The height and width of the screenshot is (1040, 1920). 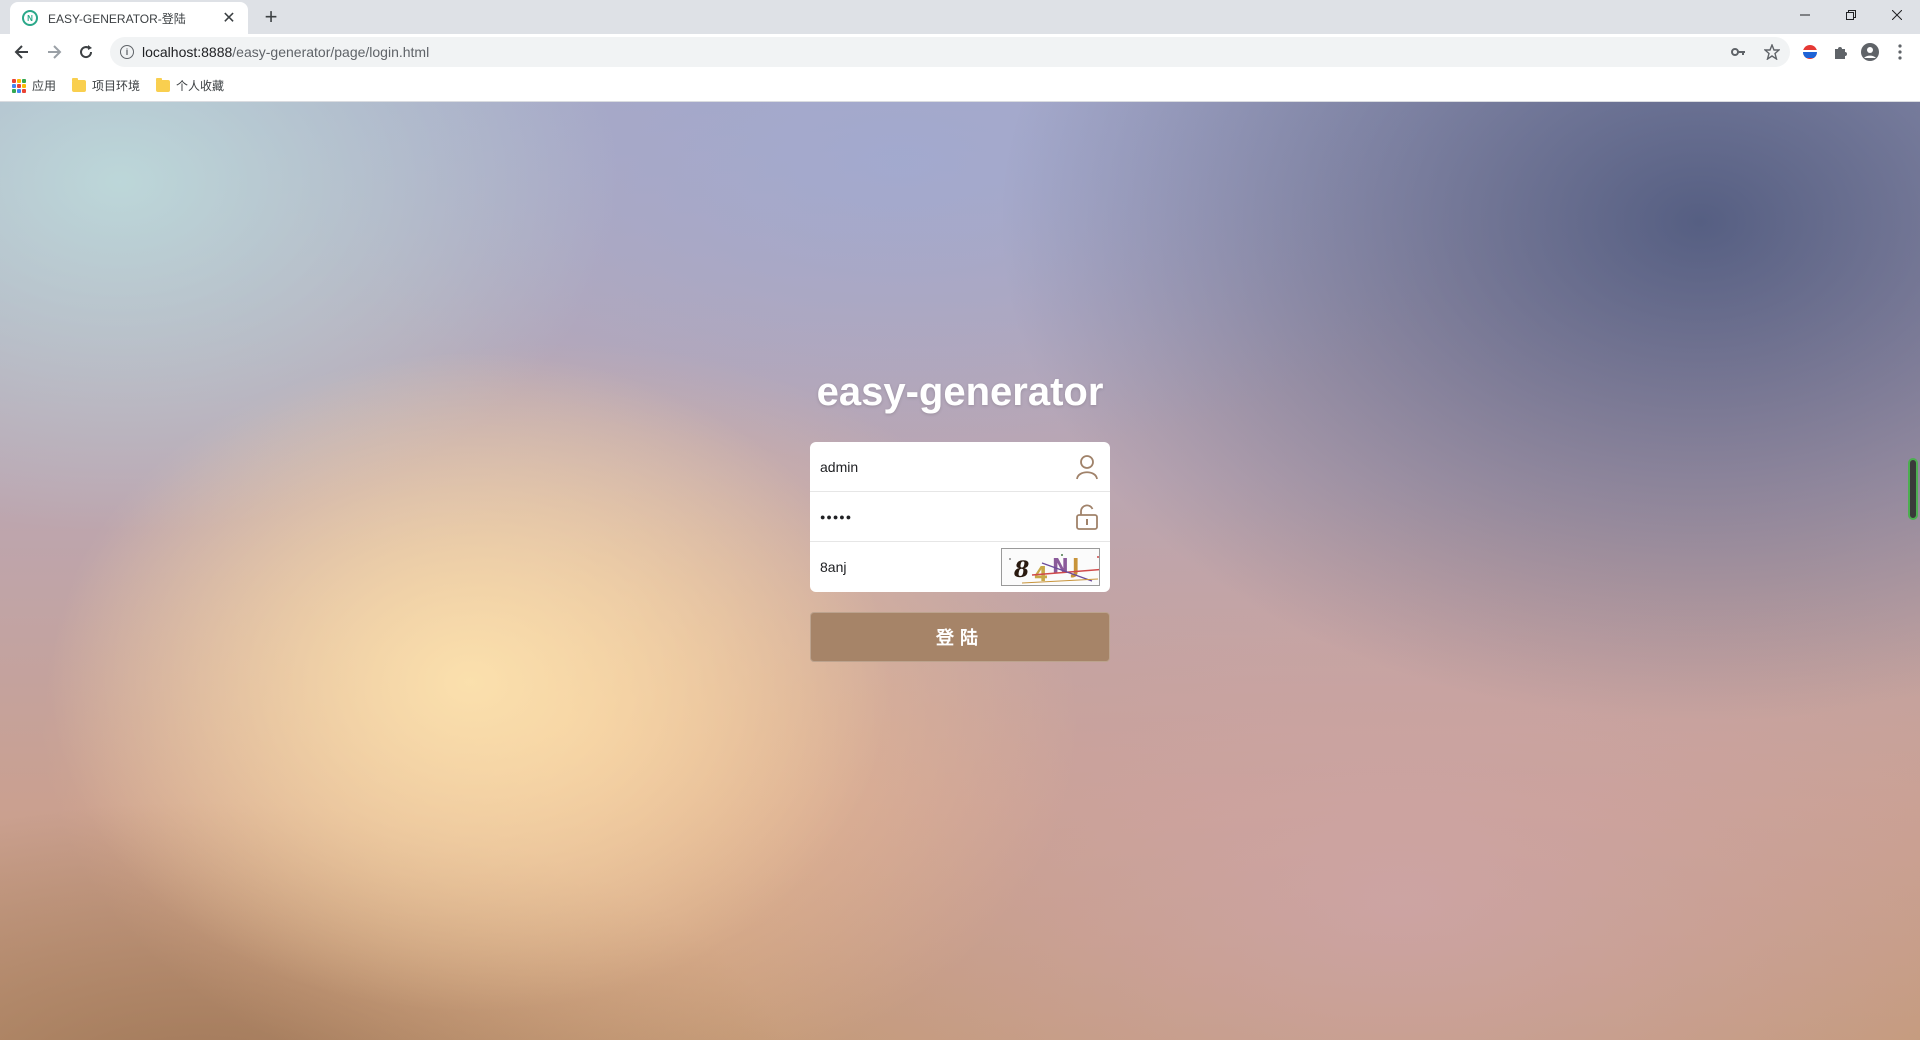 I want to click on user-icon, so click(x=1087, y=467).